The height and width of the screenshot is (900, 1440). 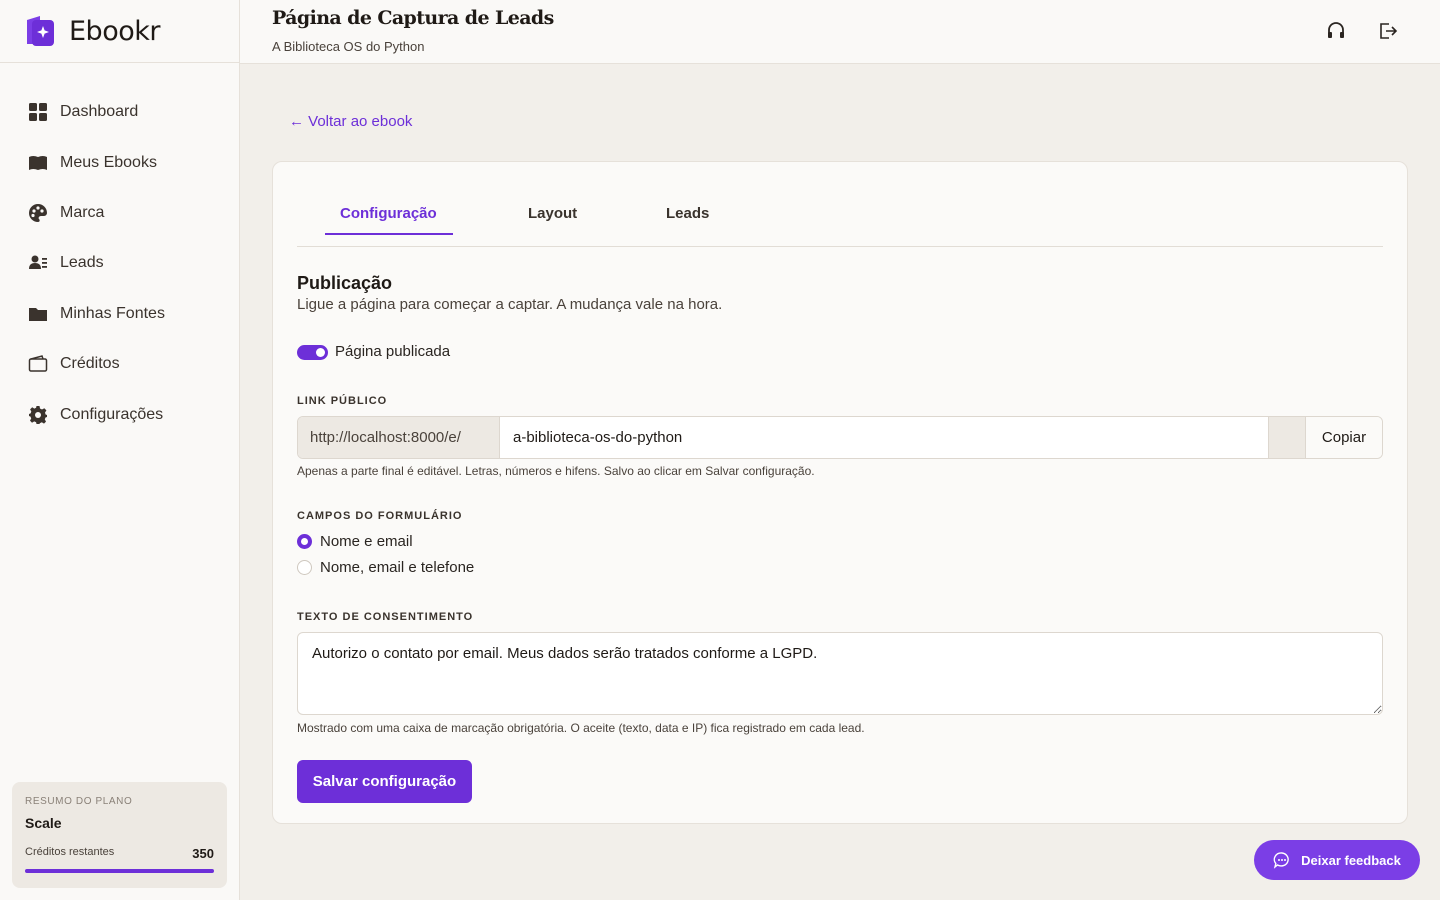 I want to click on tab-layout: Layout, so click(x=552, y=213).